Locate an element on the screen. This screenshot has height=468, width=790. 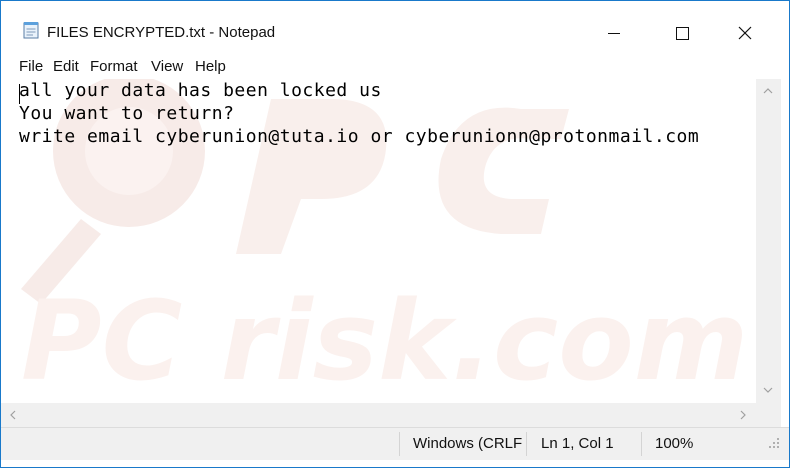
status-zoom: 100% is located at coordinates (674, 443).